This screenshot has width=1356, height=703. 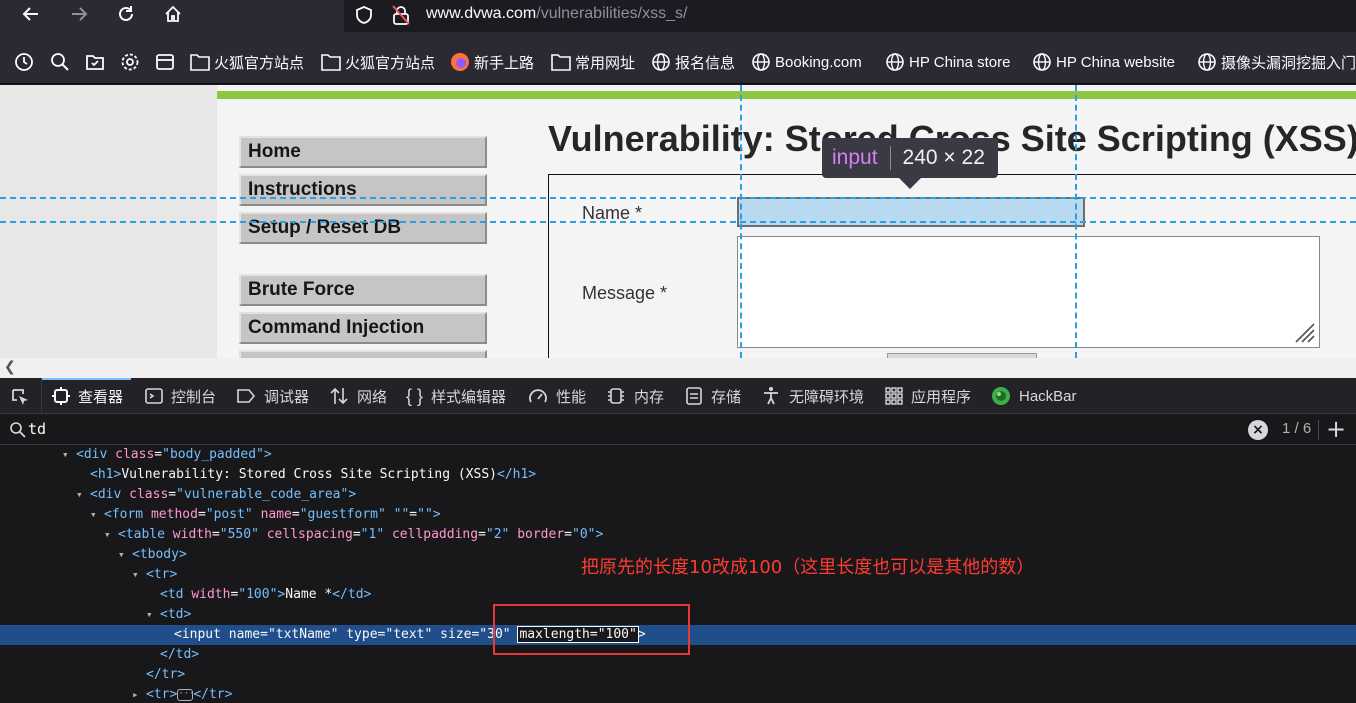 I want to click on history-icon, so click(x=24, y=62).